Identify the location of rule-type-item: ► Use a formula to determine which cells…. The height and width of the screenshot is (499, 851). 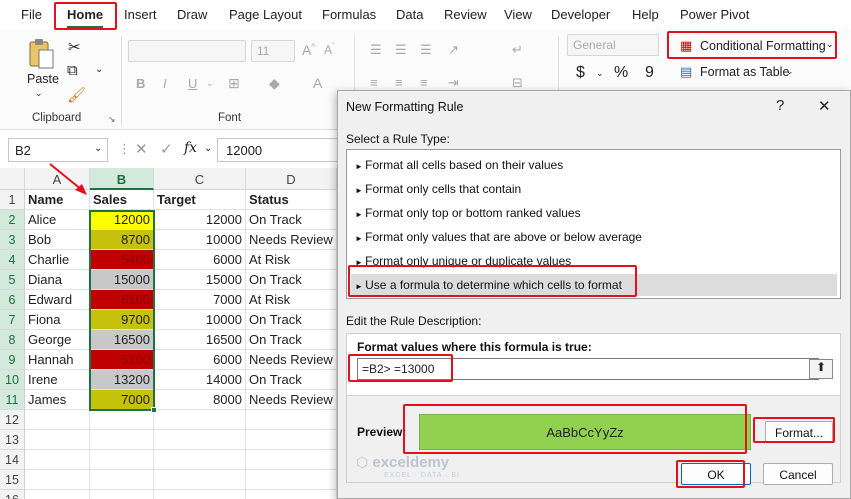
(594, 285).